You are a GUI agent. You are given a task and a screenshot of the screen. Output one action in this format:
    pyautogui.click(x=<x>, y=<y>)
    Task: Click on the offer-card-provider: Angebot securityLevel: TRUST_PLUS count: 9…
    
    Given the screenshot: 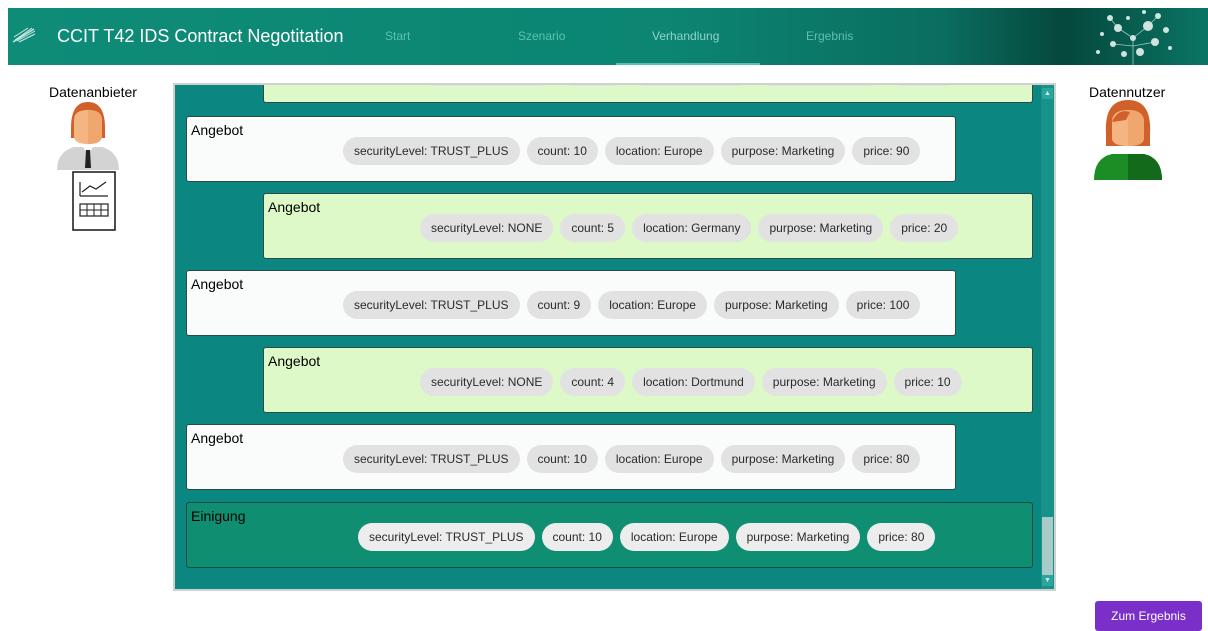 What is the action you would take?
    pyautogui.click(x=571, y=303)
    